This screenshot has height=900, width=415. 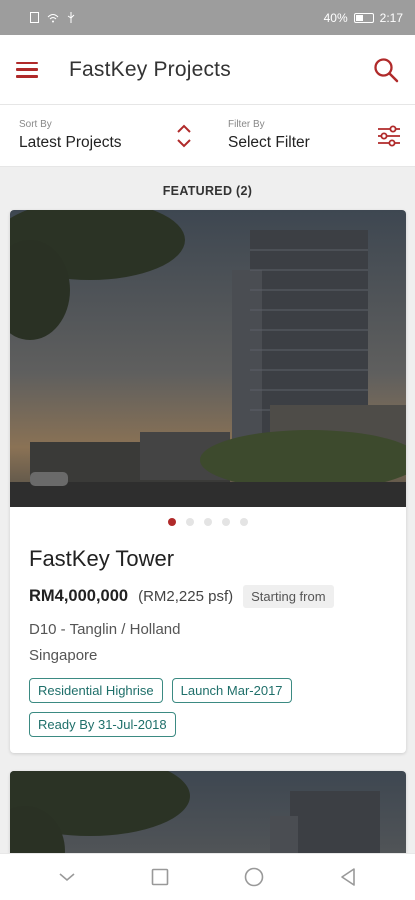 I want to click on price-row: RM4,000,000 (RM2,225 psf) Starting from, so click(x=208, y=596).